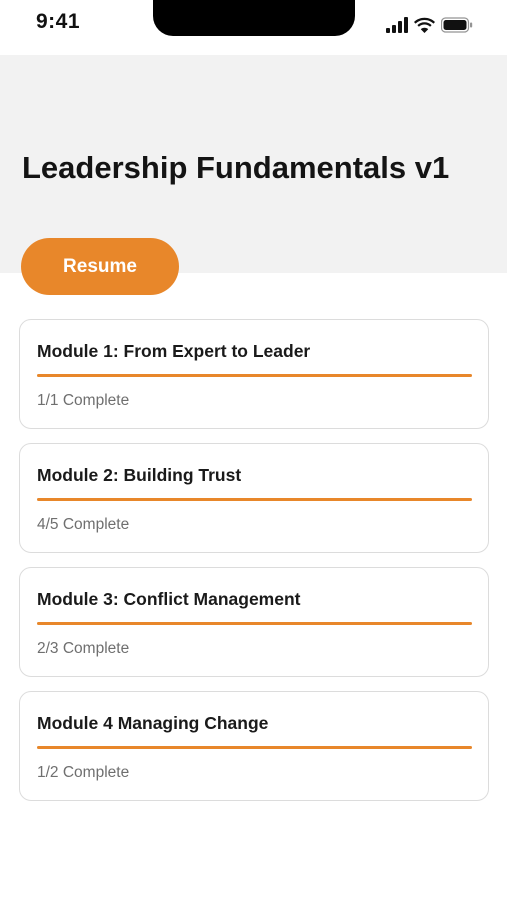 This screenshot has width=507, height=900. What do you see at coordinates (169, 599) in the screenshot?
I see `module-title: Module 3: Conflict Management` at bounding box center [169, 599].